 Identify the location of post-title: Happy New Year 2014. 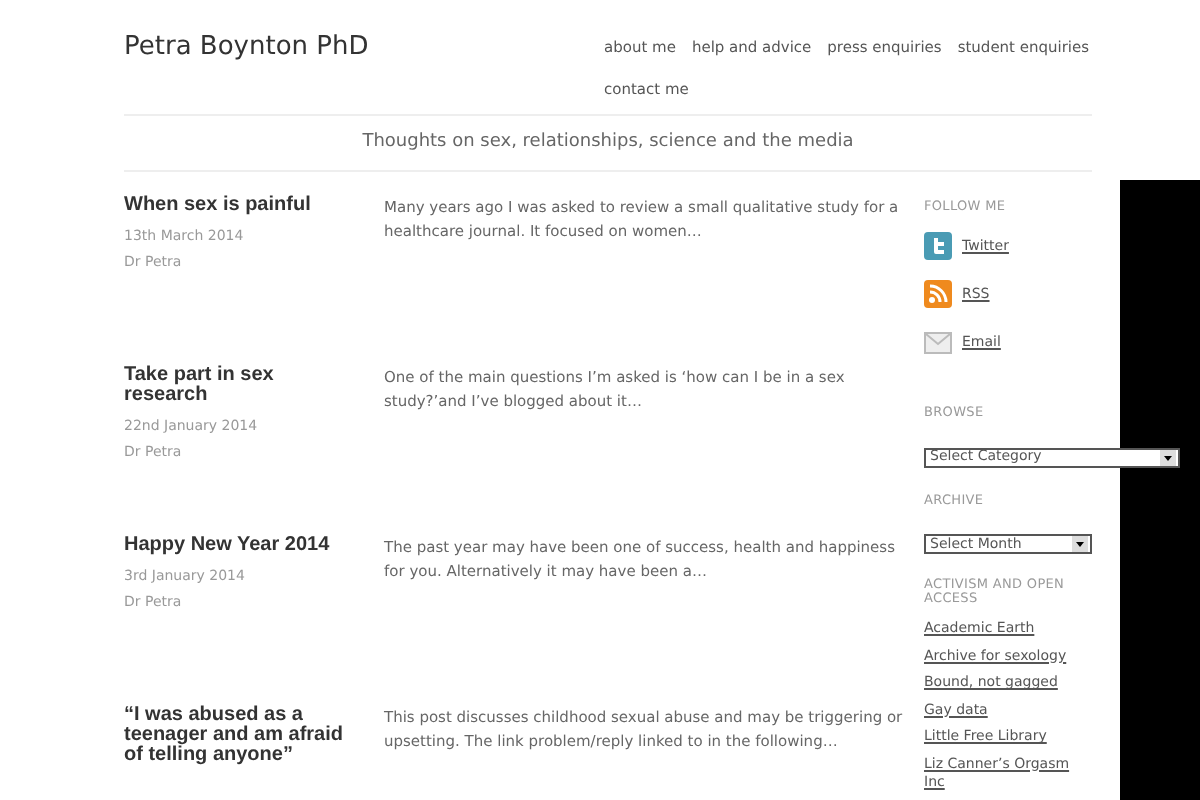
(236, 546).